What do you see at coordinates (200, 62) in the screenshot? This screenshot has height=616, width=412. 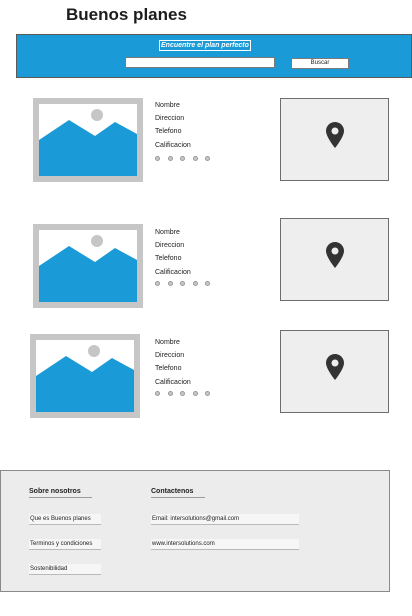 I see `search-input` at bounding box center [200, 62].